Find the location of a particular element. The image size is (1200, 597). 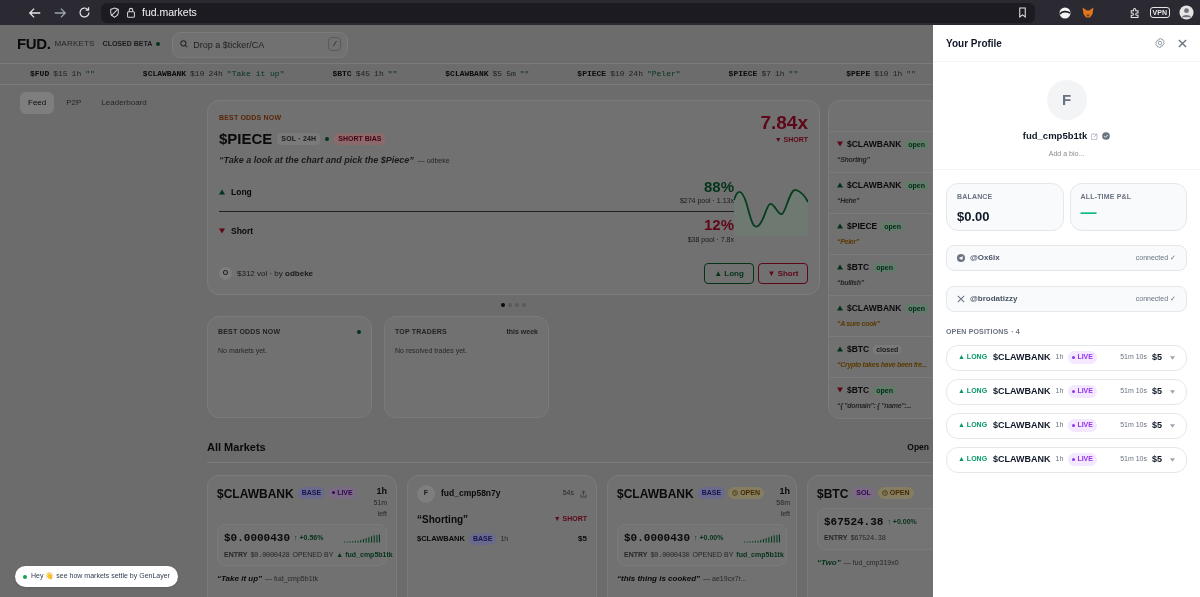

odds-value: 7.84x is located at coordinates (784, 122).